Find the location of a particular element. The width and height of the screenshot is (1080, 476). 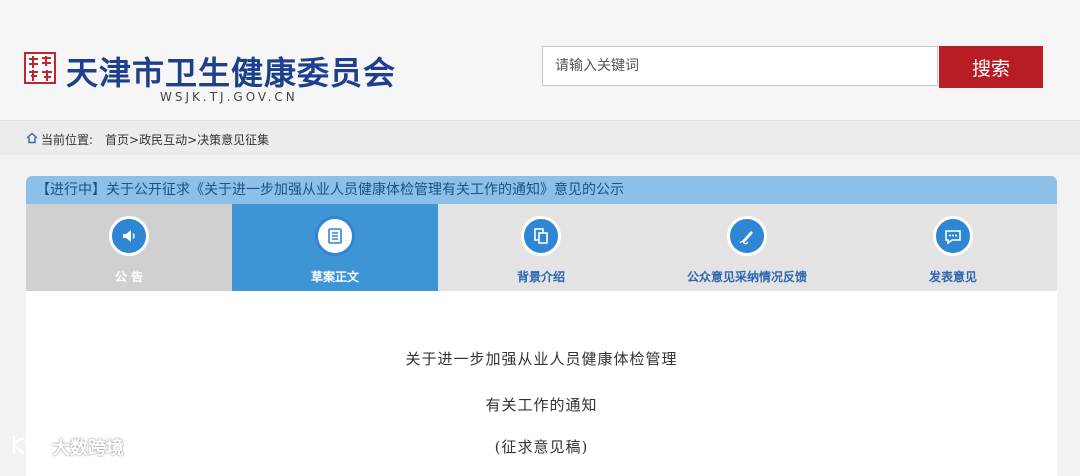

breadcrumb-path: 首页>政民互动>决策意见征集 is located at coordinates (187, 139).